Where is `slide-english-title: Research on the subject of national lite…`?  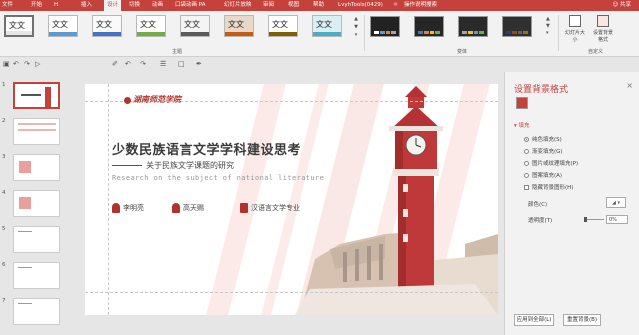 slide-english-title: Research on the subject of national lite… is located at coordinates (218, 178).